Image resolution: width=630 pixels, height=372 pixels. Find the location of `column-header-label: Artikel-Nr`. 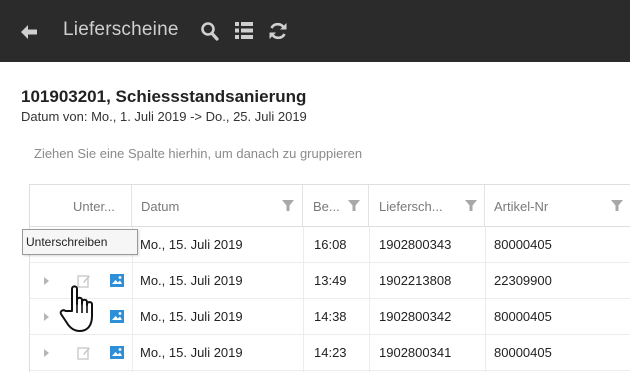

column-header-label: Artikel-Nr is located at coordinates (521, 206).